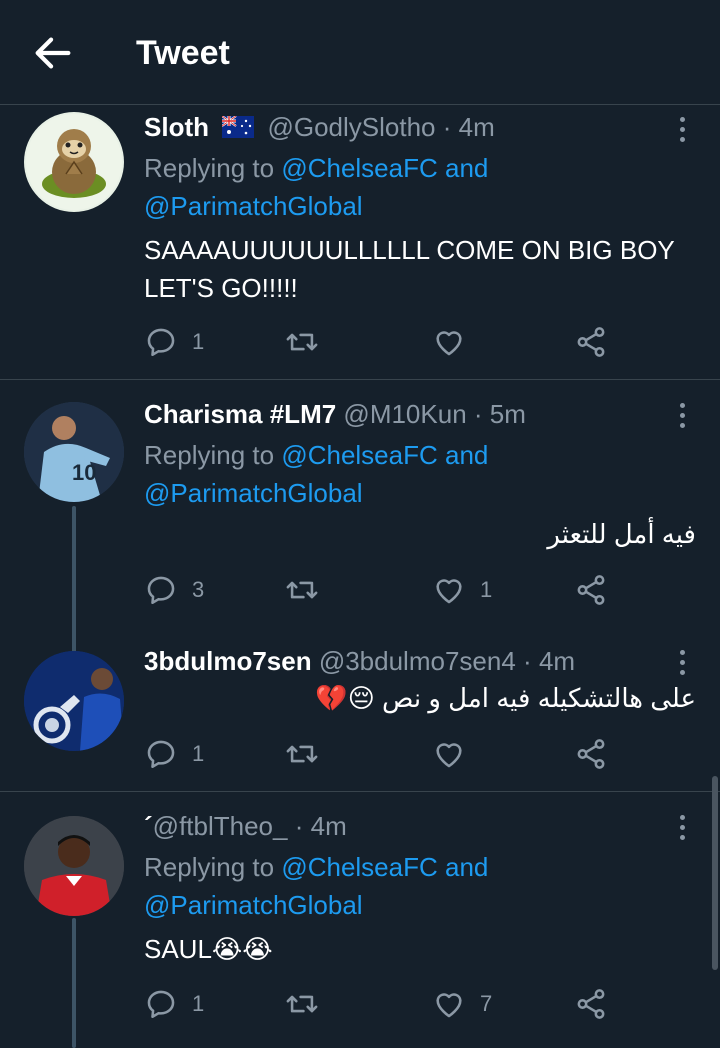 This screenshot has height=1048, width=720. Describe the element at coordinates (183, 53) in the screenshot. I see `page-title: Tweet` at that location.